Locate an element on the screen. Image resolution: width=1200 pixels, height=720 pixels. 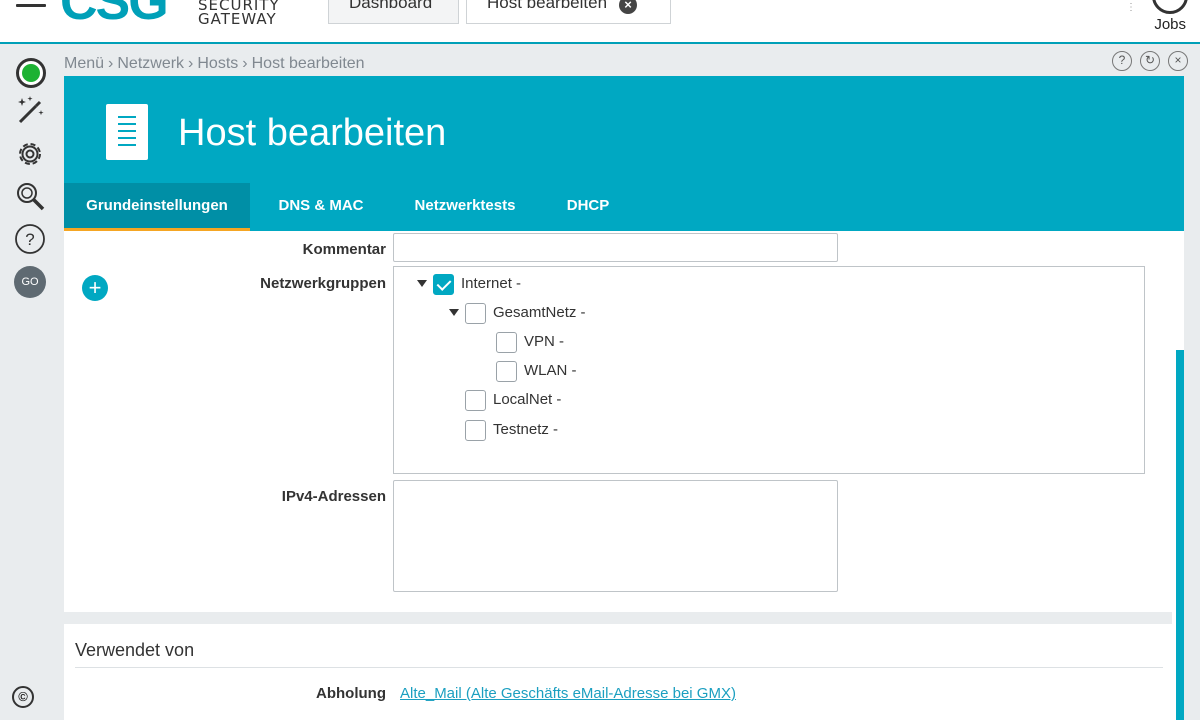
checkbox-gesamtnetz is located at coordinates (475, 313).